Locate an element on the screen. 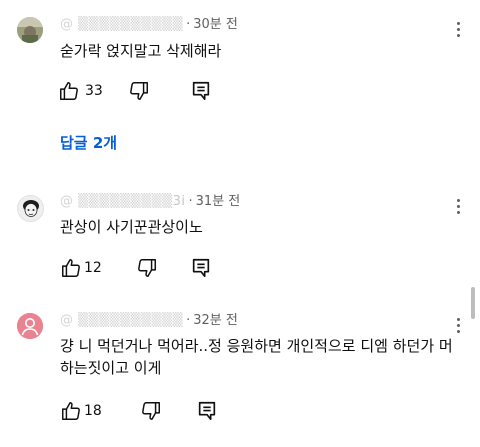  comment-text: 숟가락 얹지말고 삭제해라 is located at coordinates (141, 51).